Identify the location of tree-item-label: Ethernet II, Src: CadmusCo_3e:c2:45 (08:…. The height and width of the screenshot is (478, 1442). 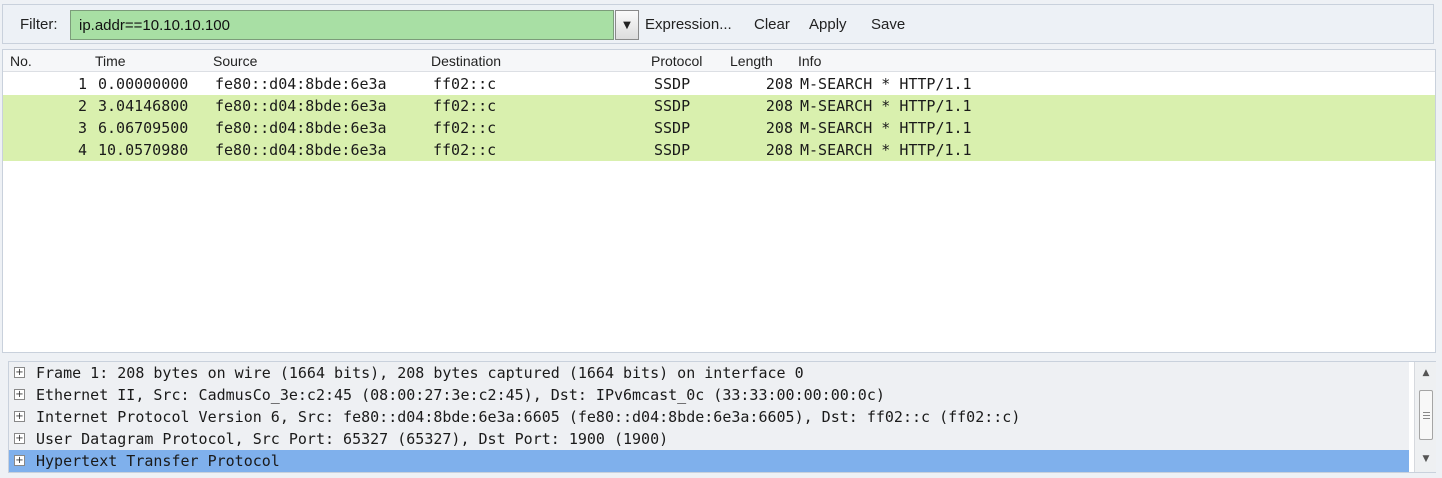
(460, 395).